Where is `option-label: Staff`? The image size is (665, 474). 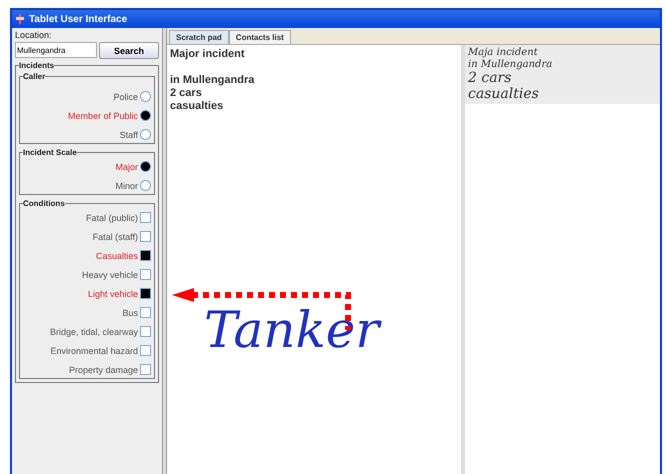 option-label: Staff is located at coordinates (129, 135).